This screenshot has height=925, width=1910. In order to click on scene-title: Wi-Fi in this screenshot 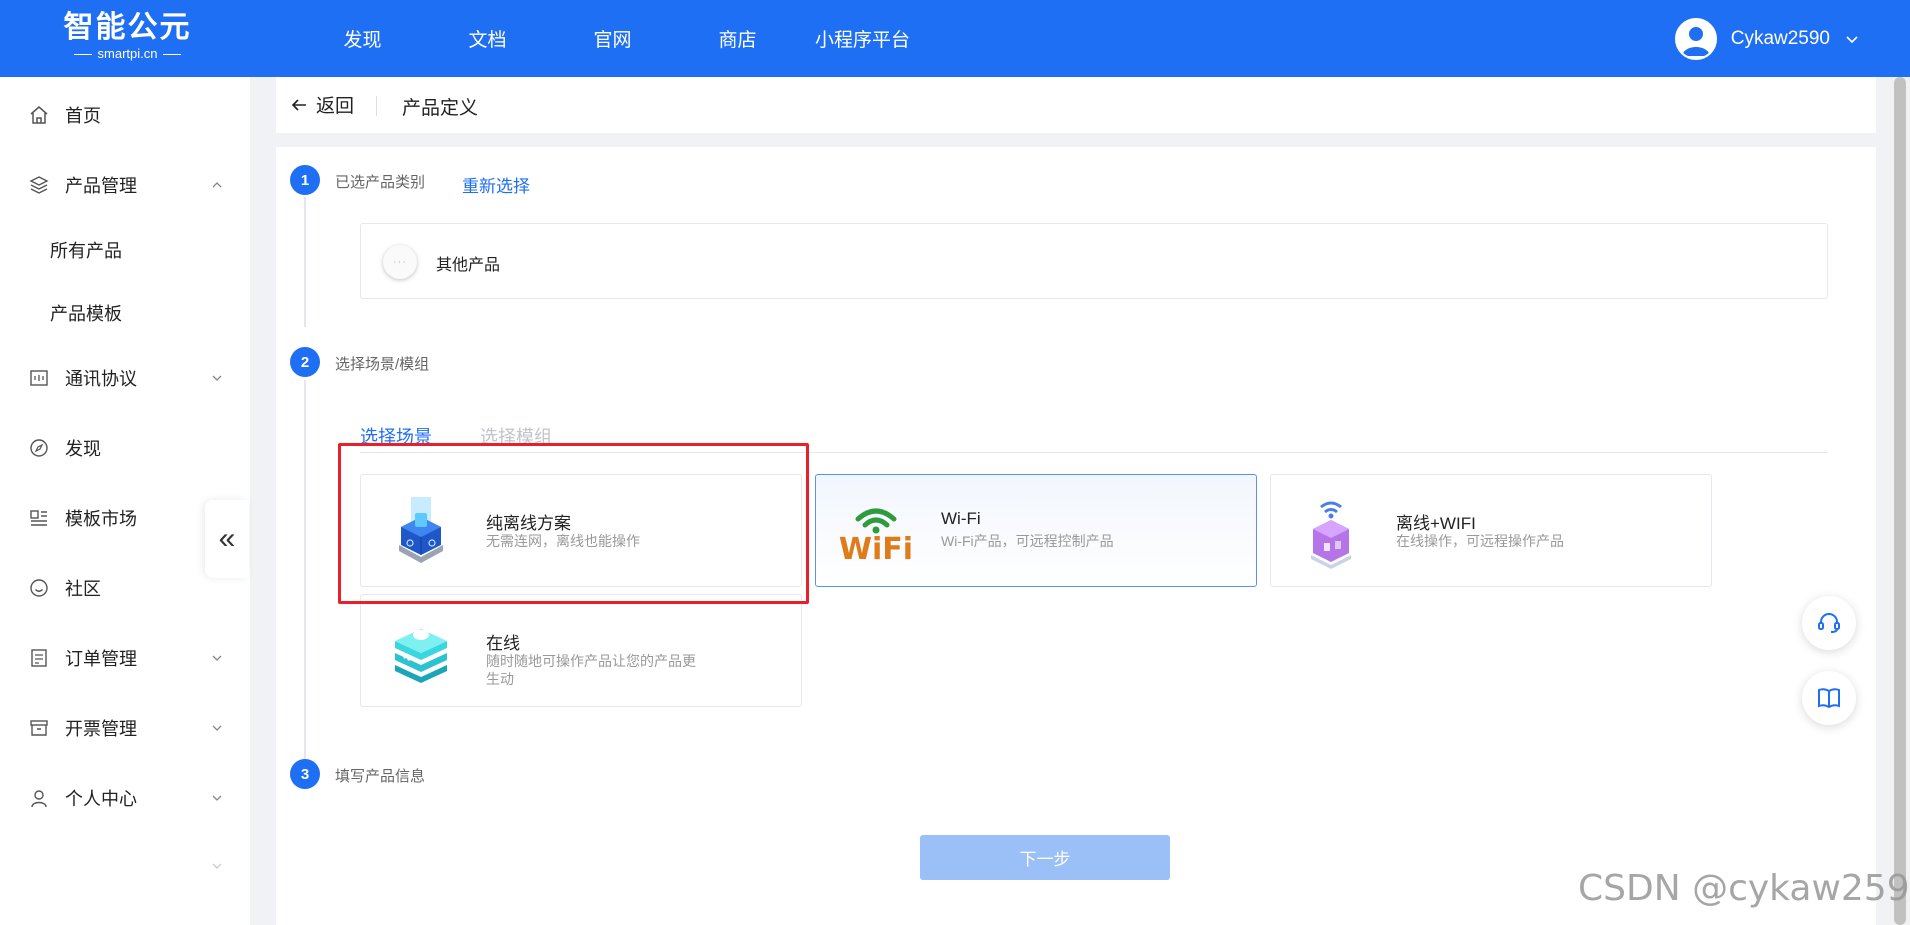, I will do `click(961, 518)`.